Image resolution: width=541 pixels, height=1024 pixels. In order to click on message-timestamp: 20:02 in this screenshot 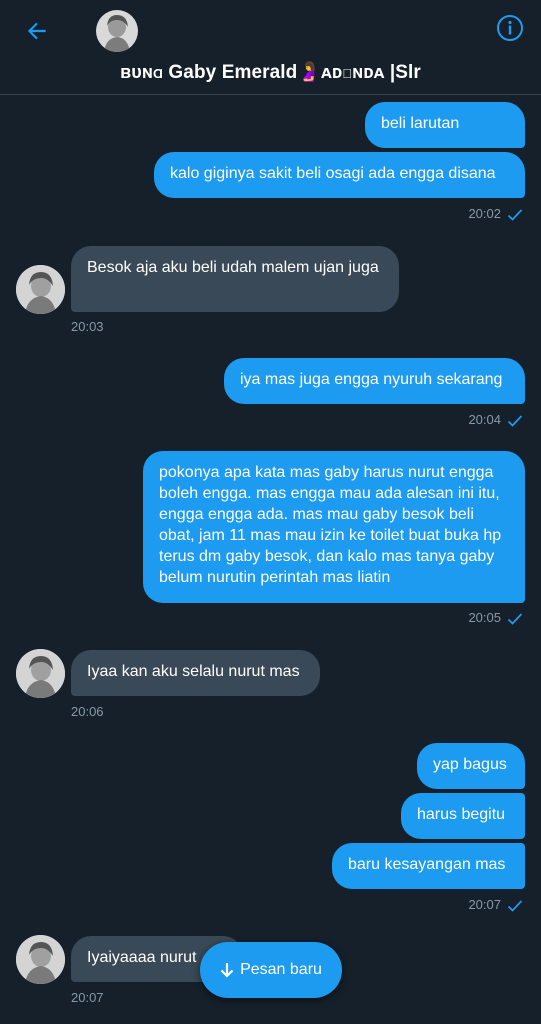, I will do `click(484, 213)`.